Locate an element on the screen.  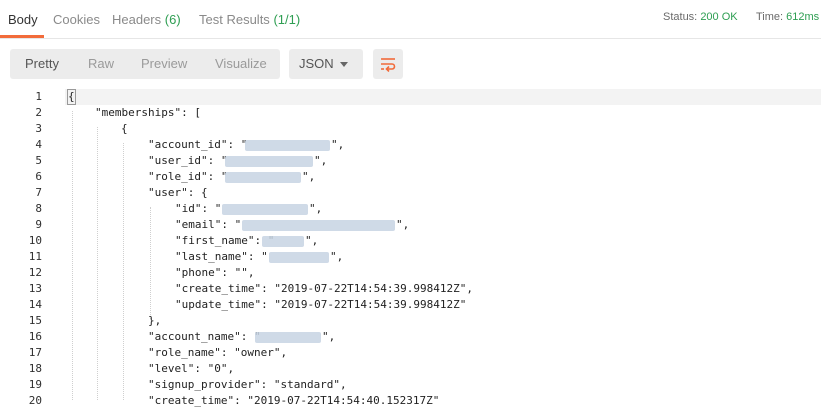
code-text: "email": " is located at coordinates (208, 224).